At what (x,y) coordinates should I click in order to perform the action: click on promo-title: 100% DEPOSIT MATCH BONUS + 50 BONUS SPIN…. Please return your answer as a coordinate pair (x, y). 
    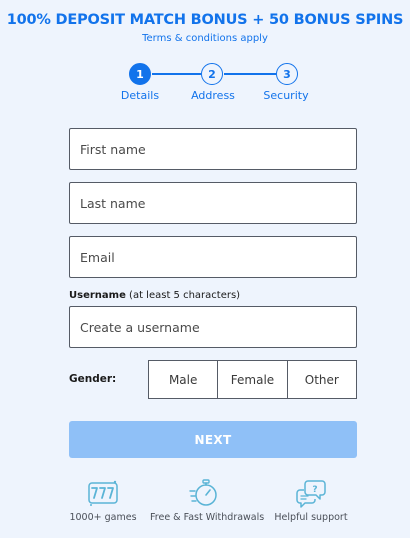
    Looking at the image, I should click on (205, 20).